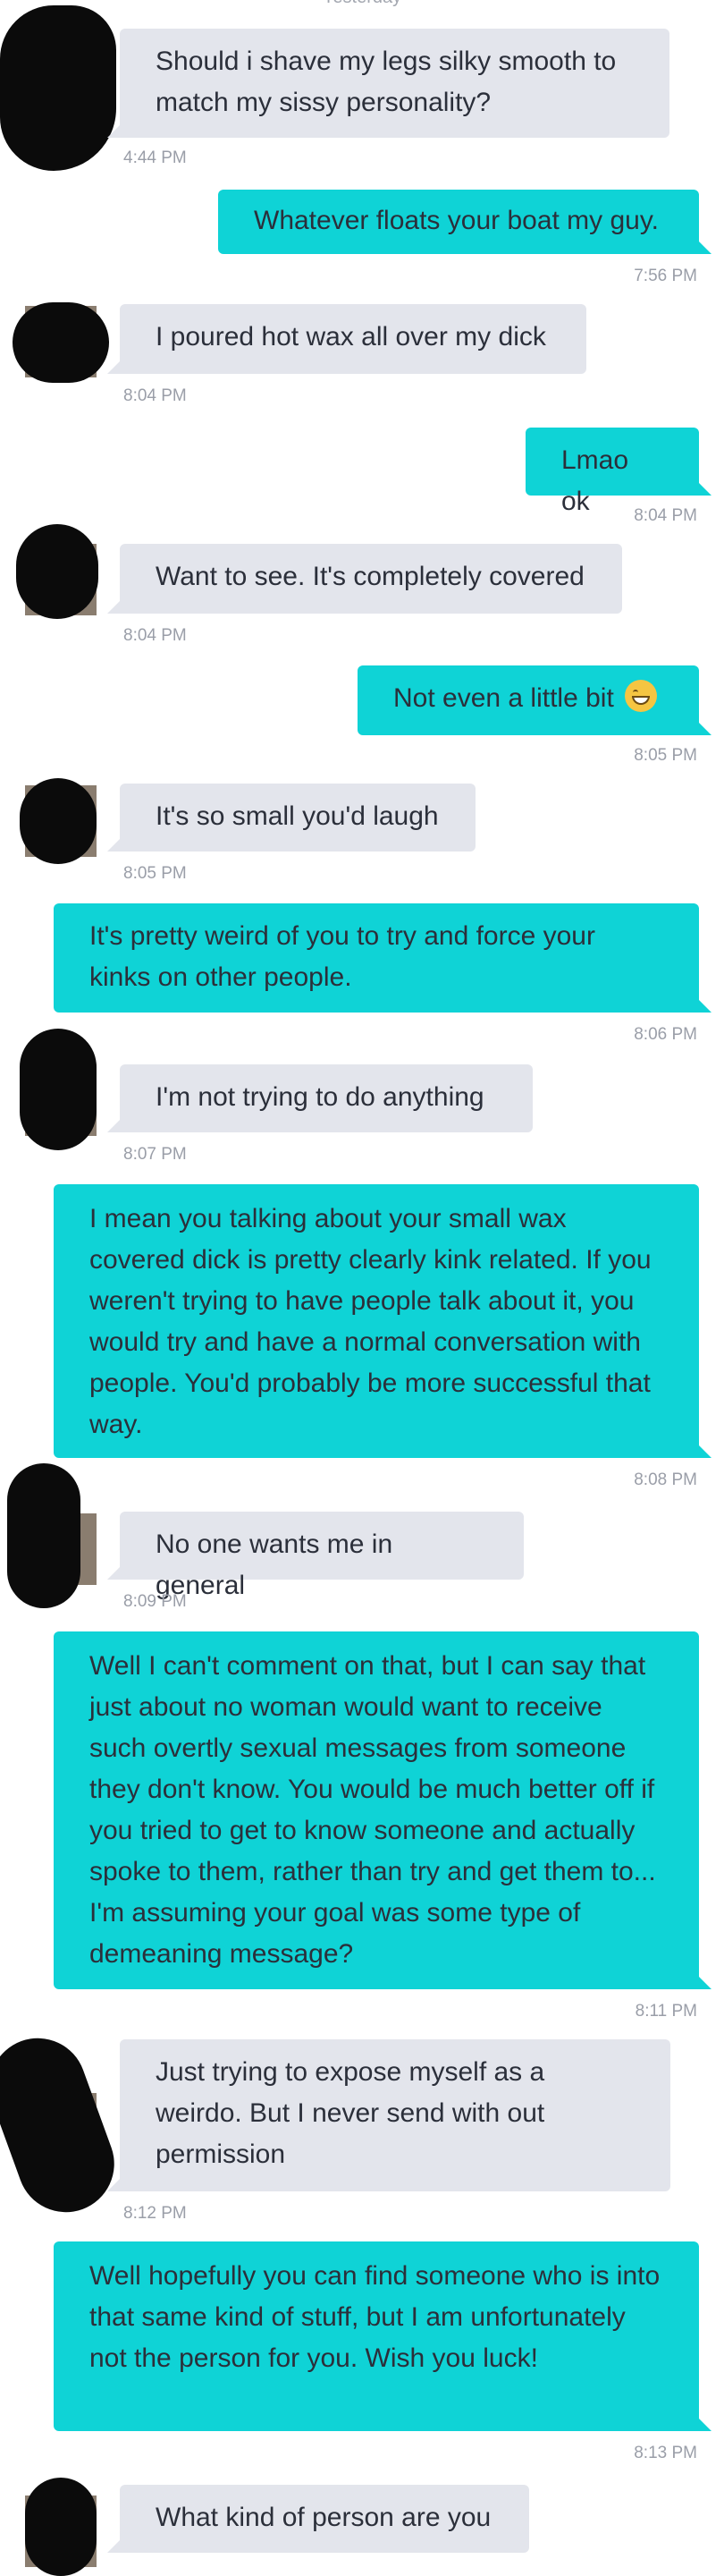 This screenshot has height=2576, width=724. What do you see at coordinates (503, 698) in the screenshot?
I see `message-text: Not even a little bit` at bounding box center [503, 698].